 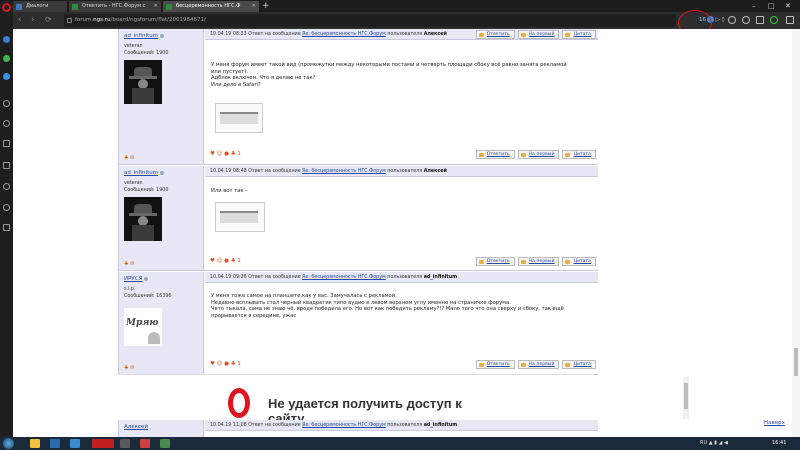 What do you see at coordinates (746, 20) in the screenshot?
I see `settings-icon` at bounding box center [746, 20].